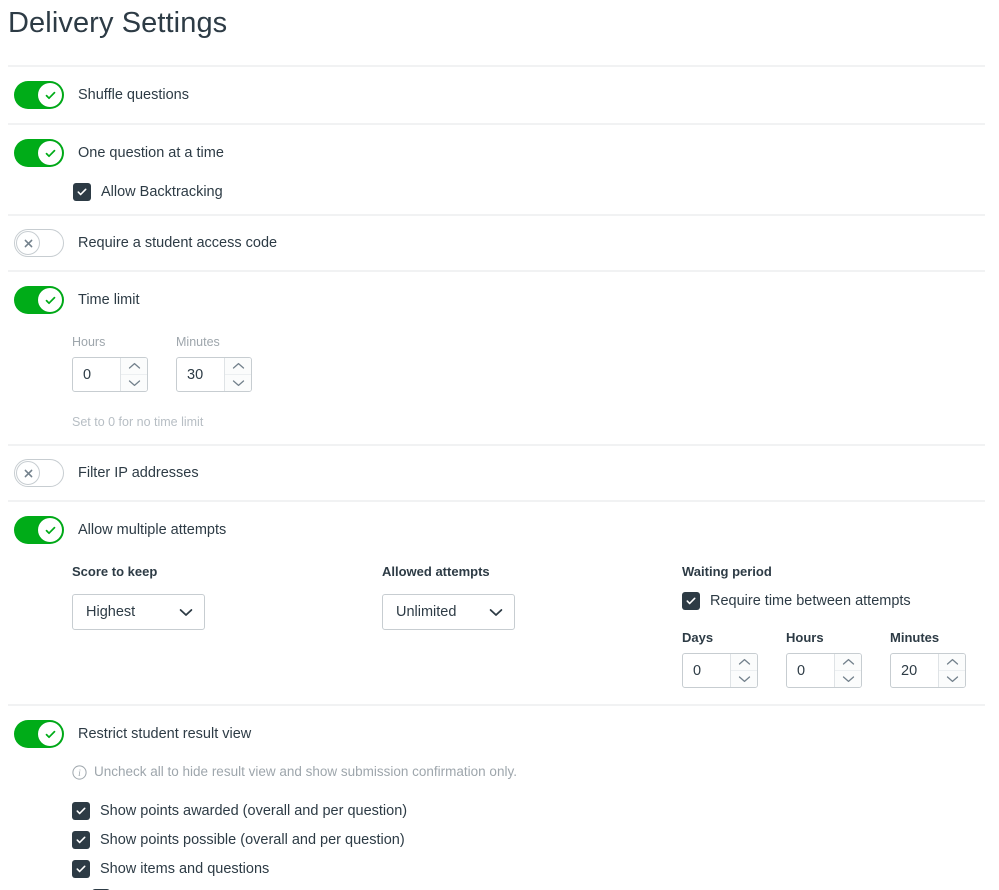  What do you see at coordinates (39, 473) in the screenshot?
I see `toggle-filter-ip` at bounding box center [39, 473].